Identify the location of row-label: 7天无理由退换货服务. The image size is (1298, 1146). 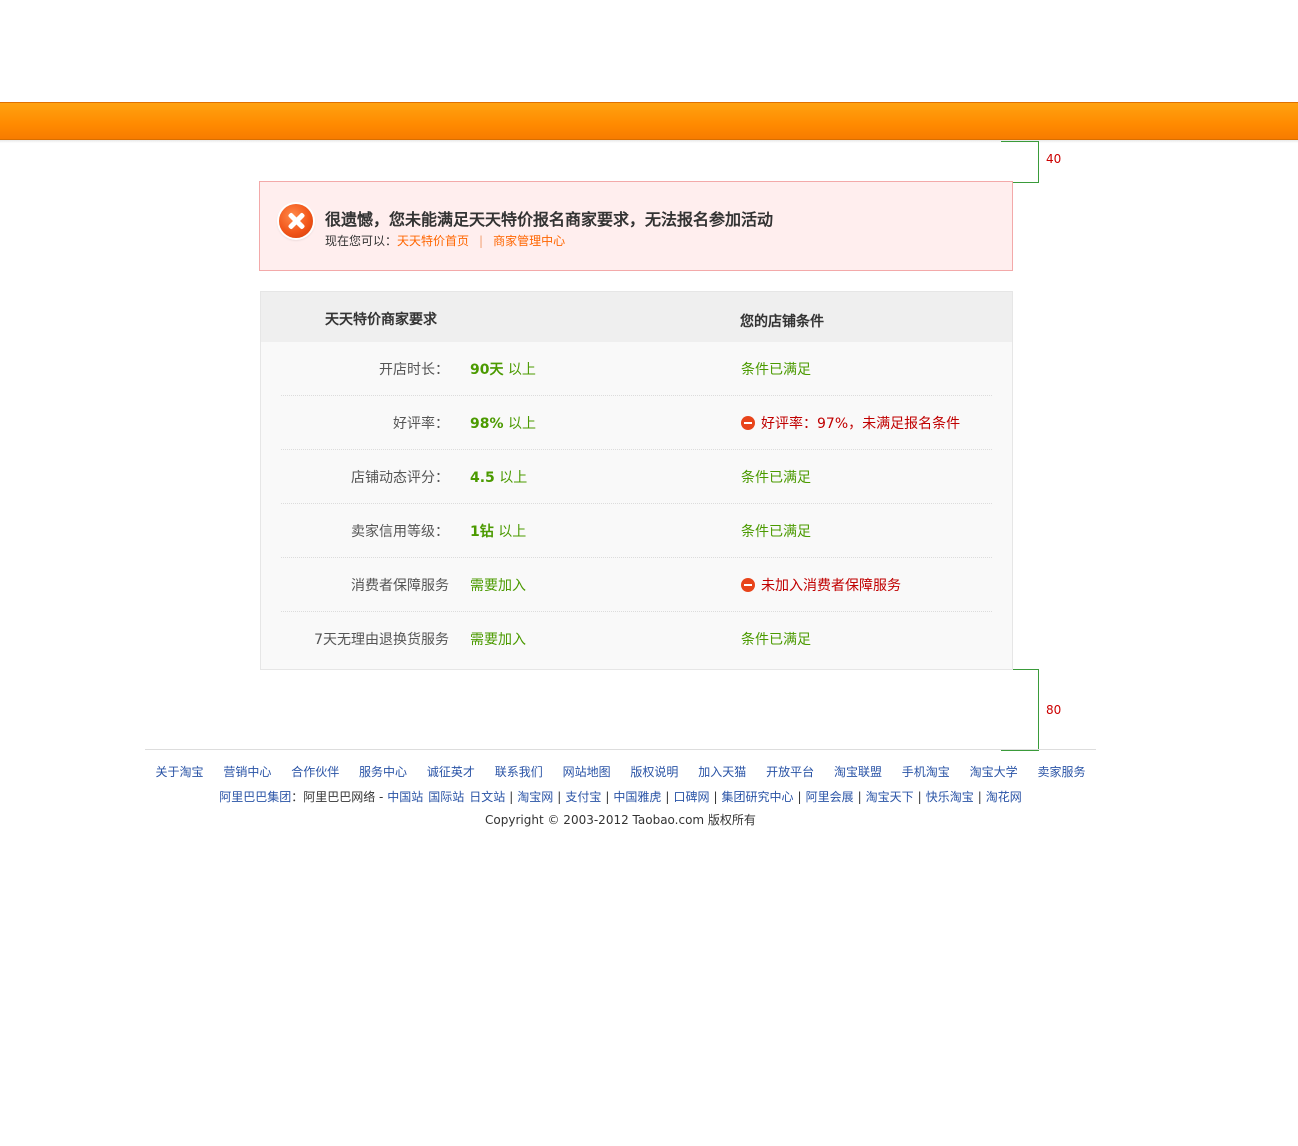
(381, 640).